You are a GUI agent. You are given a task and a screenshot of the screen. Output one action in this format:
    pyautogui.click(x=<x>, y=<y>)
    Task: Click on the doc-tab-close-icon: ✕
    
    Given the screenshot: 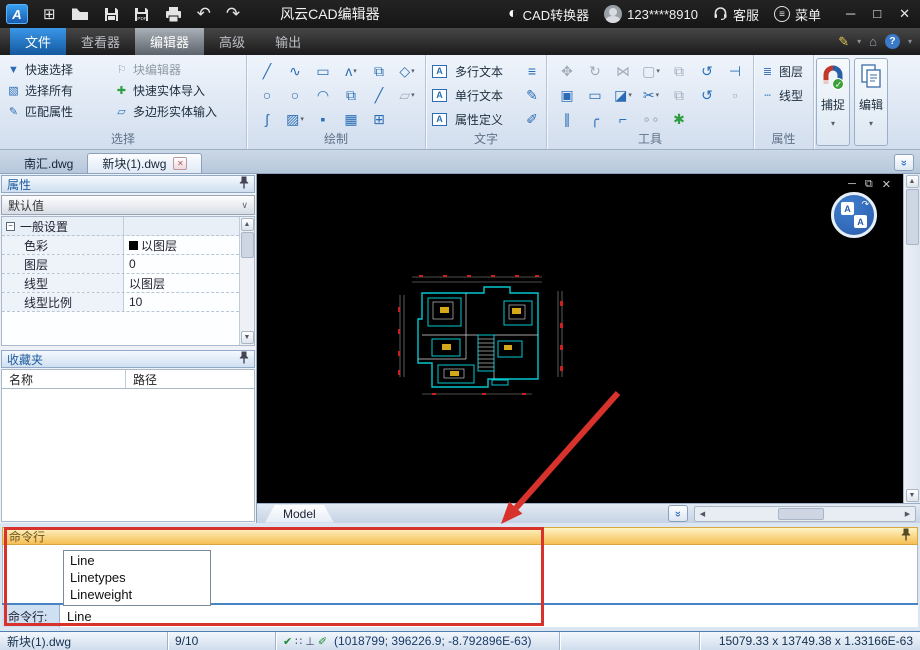 What is the action you would take?
    pyautogui.click(x=180, y=163)
    